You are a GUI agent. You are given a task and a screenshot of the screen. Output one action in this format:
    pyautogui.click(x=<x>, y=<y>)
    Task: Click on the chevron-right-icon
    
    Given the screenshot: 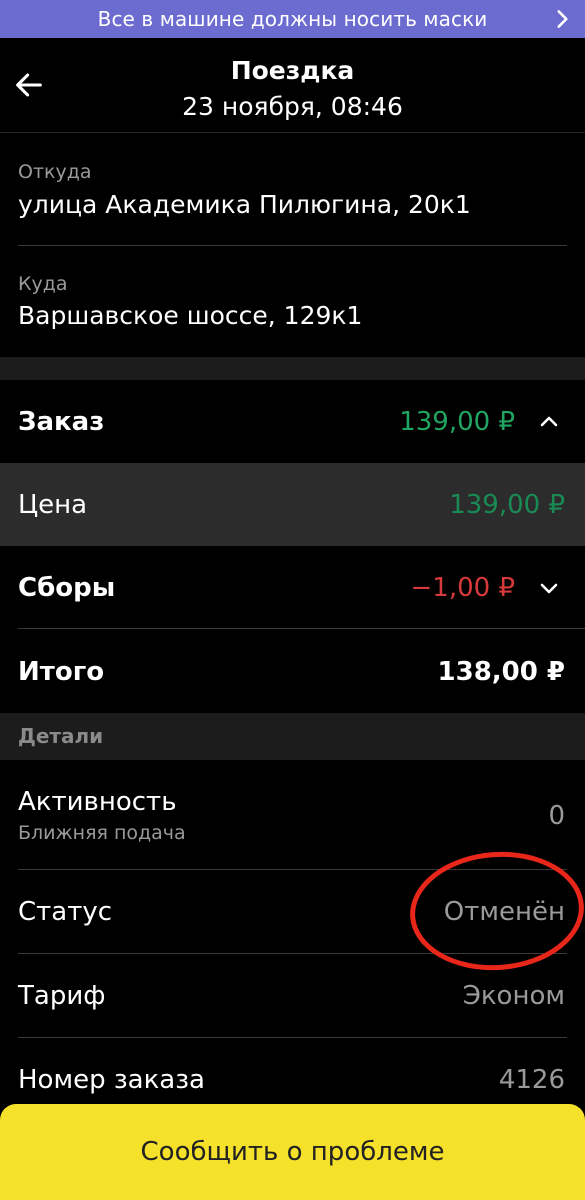 What is the action you would take?
    pyautogui.click(x=562, y=19)
    